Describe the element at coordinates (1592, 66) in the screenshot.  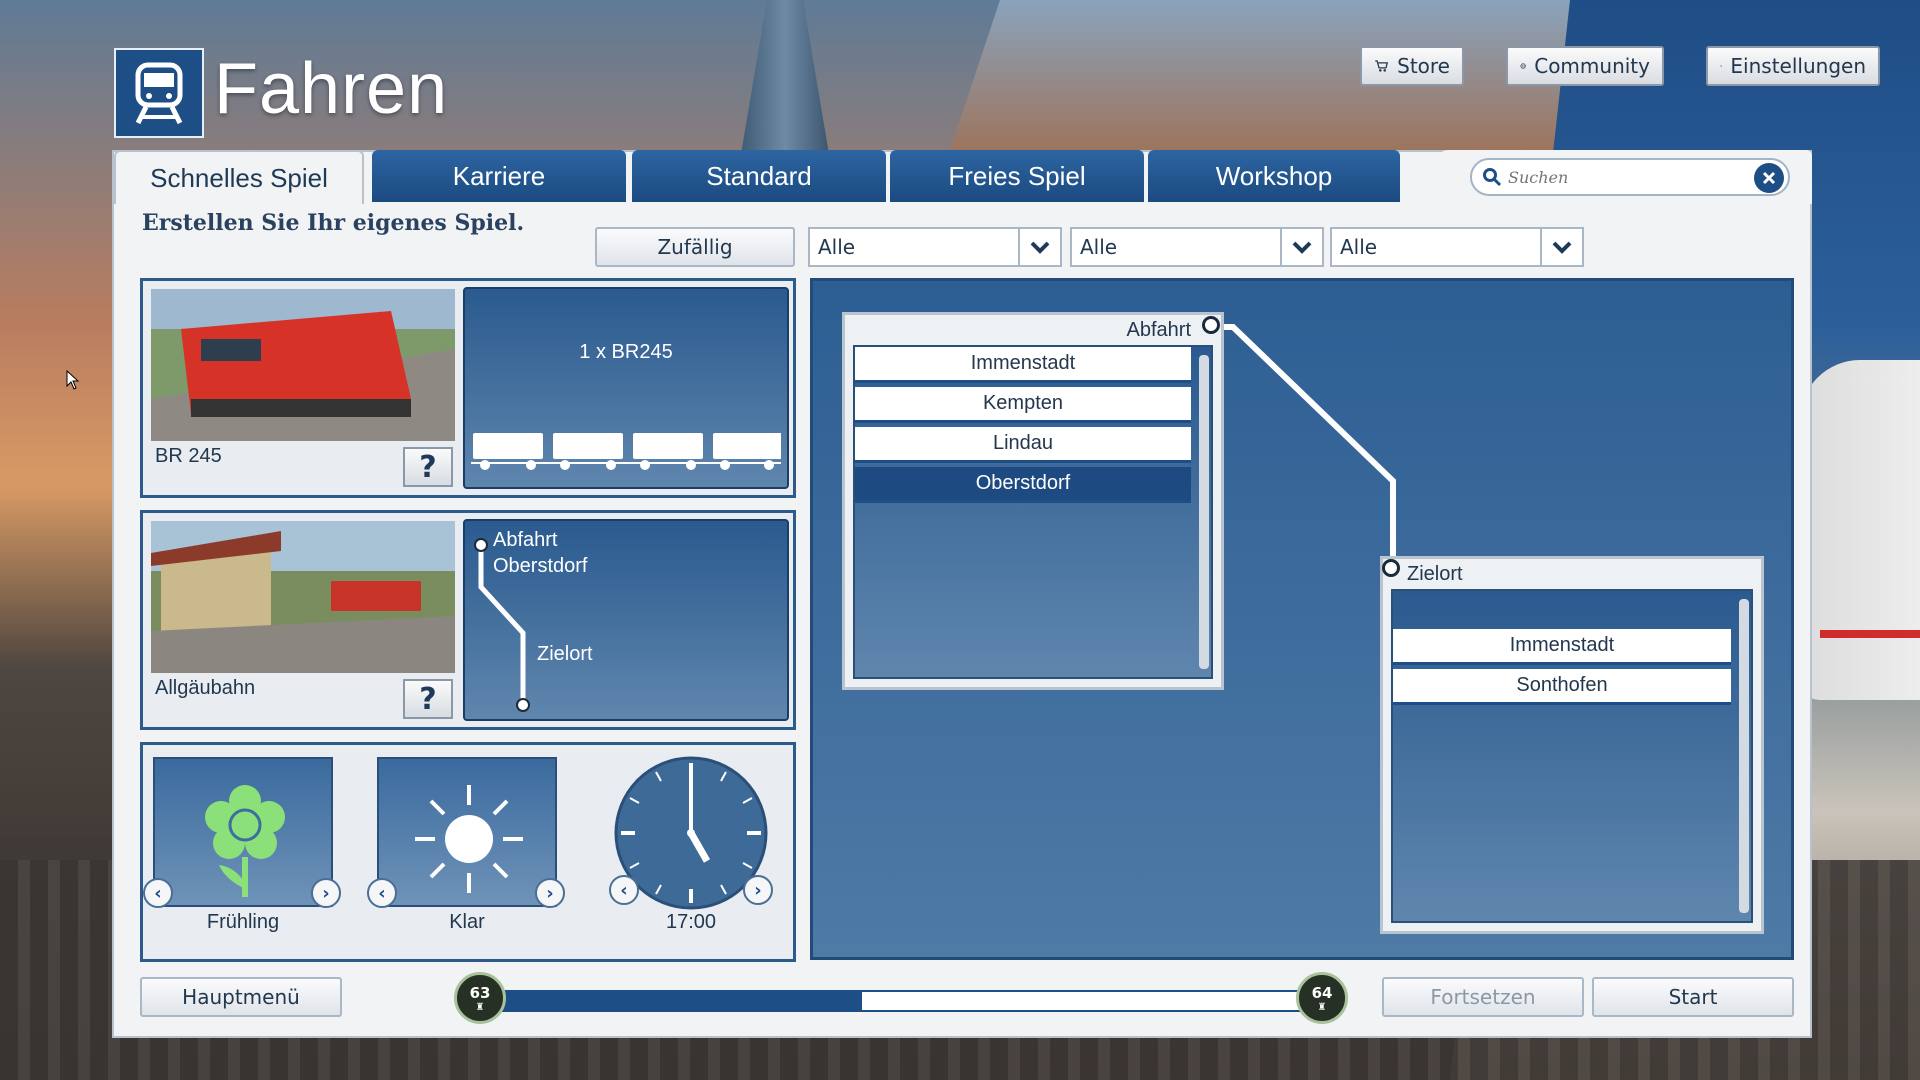
I see `community-label: Community` at that location.